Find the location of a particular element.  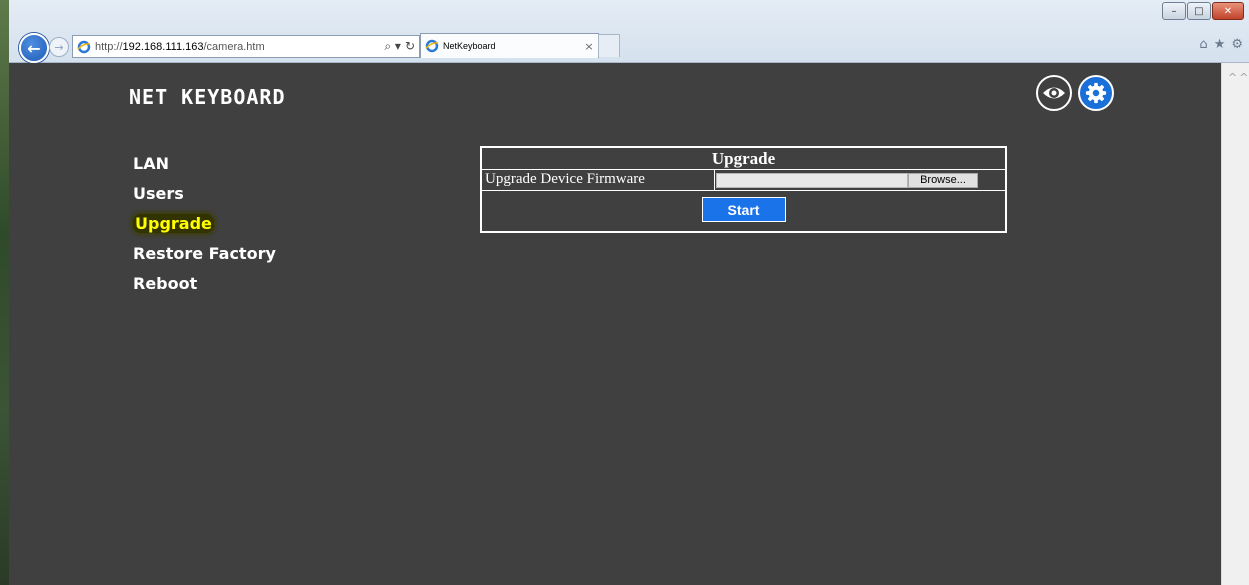

favorites-star-icon: ★ is located at coordinates (1220, 44).